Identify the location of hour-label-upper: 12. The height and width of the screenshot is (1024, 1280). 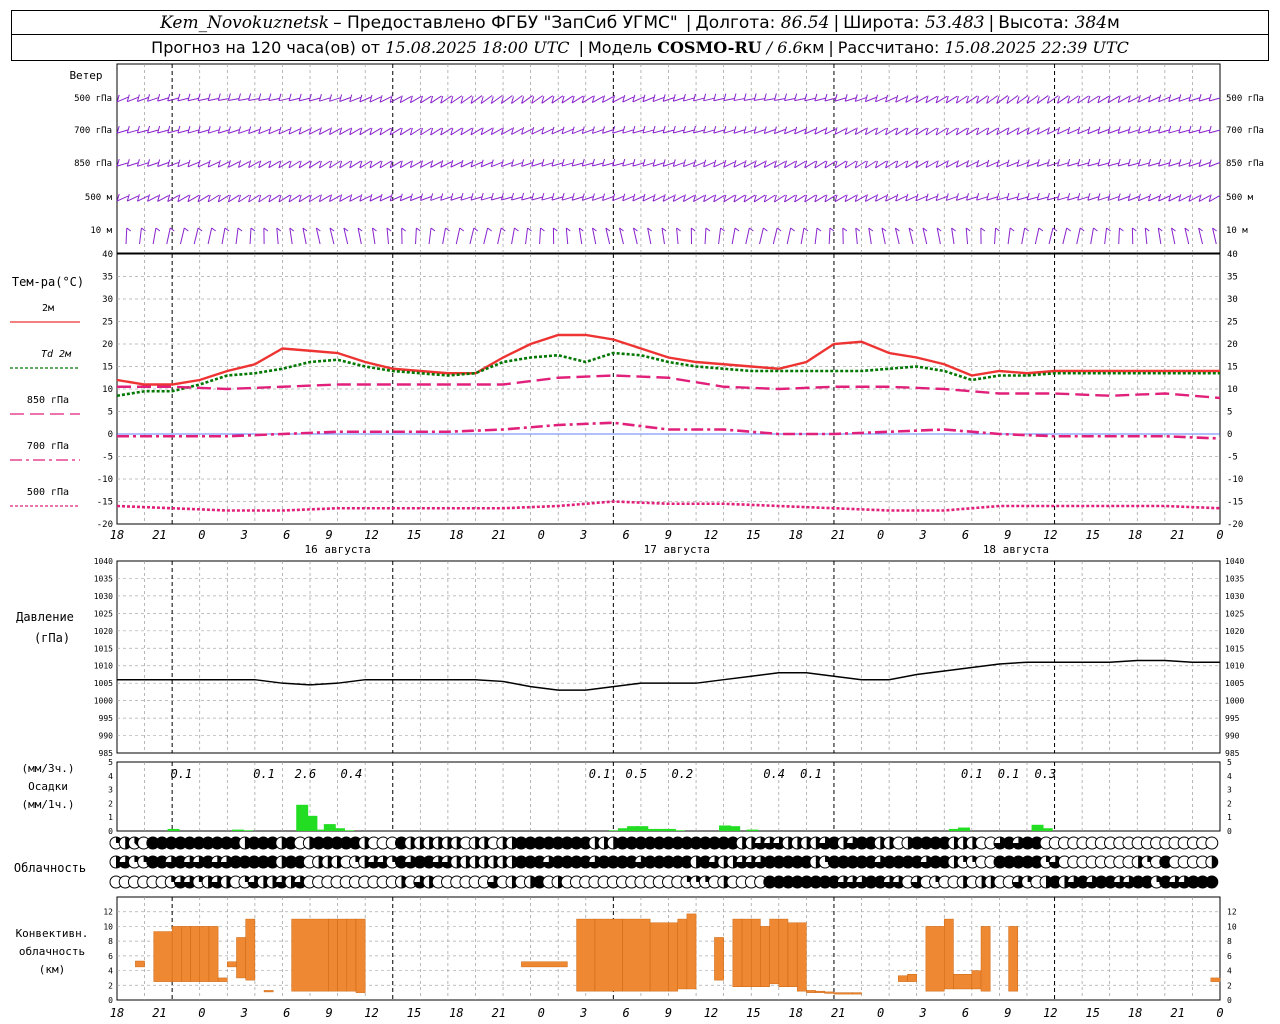
(1050, 535).